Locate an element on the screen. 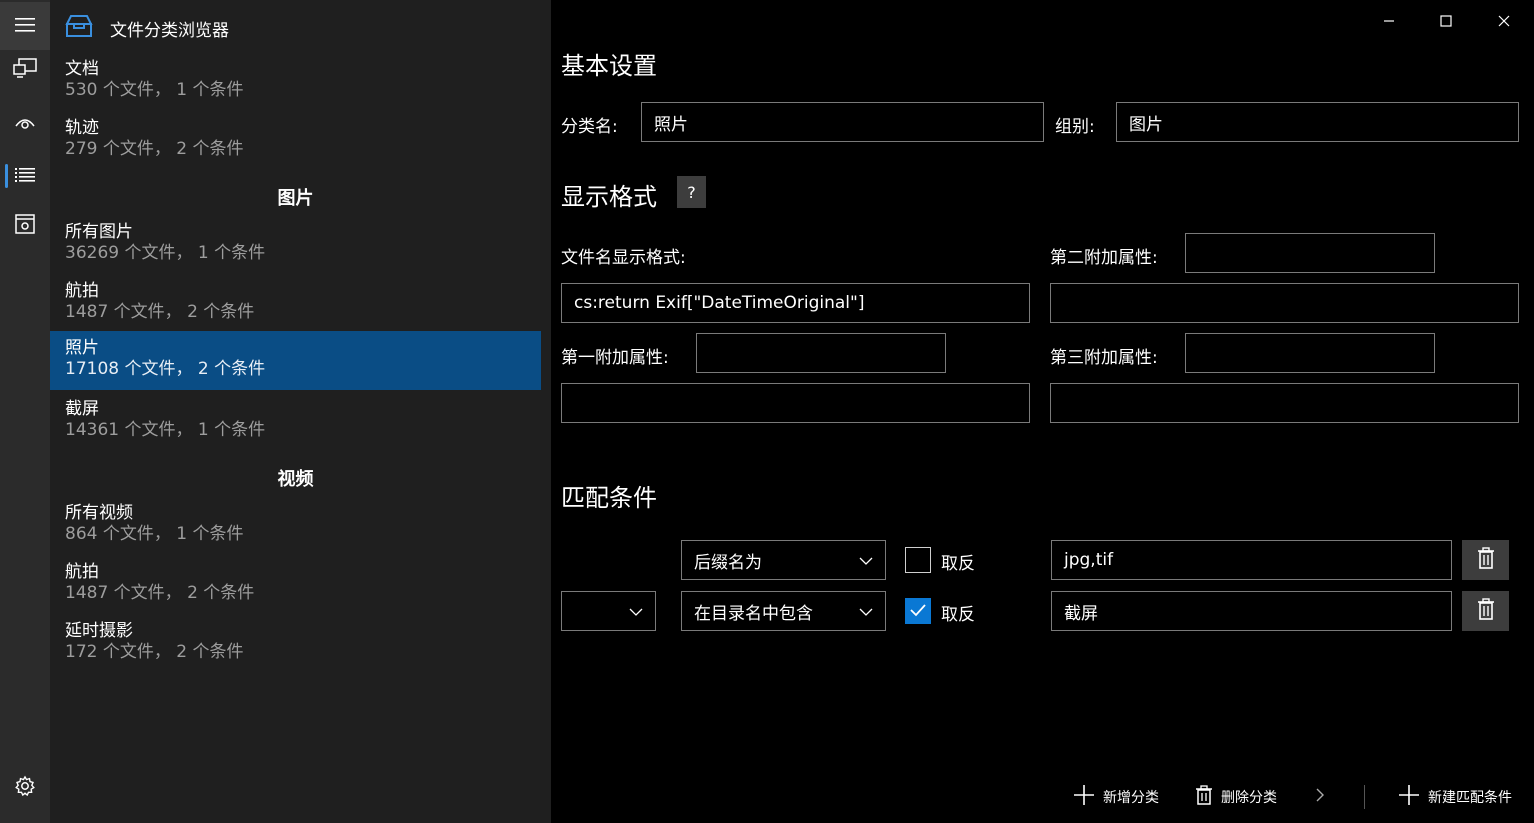 The width and height of the screenshot is (1534, 823). app-title: 文件分类浏览器 is located at coordinates (169, 30).